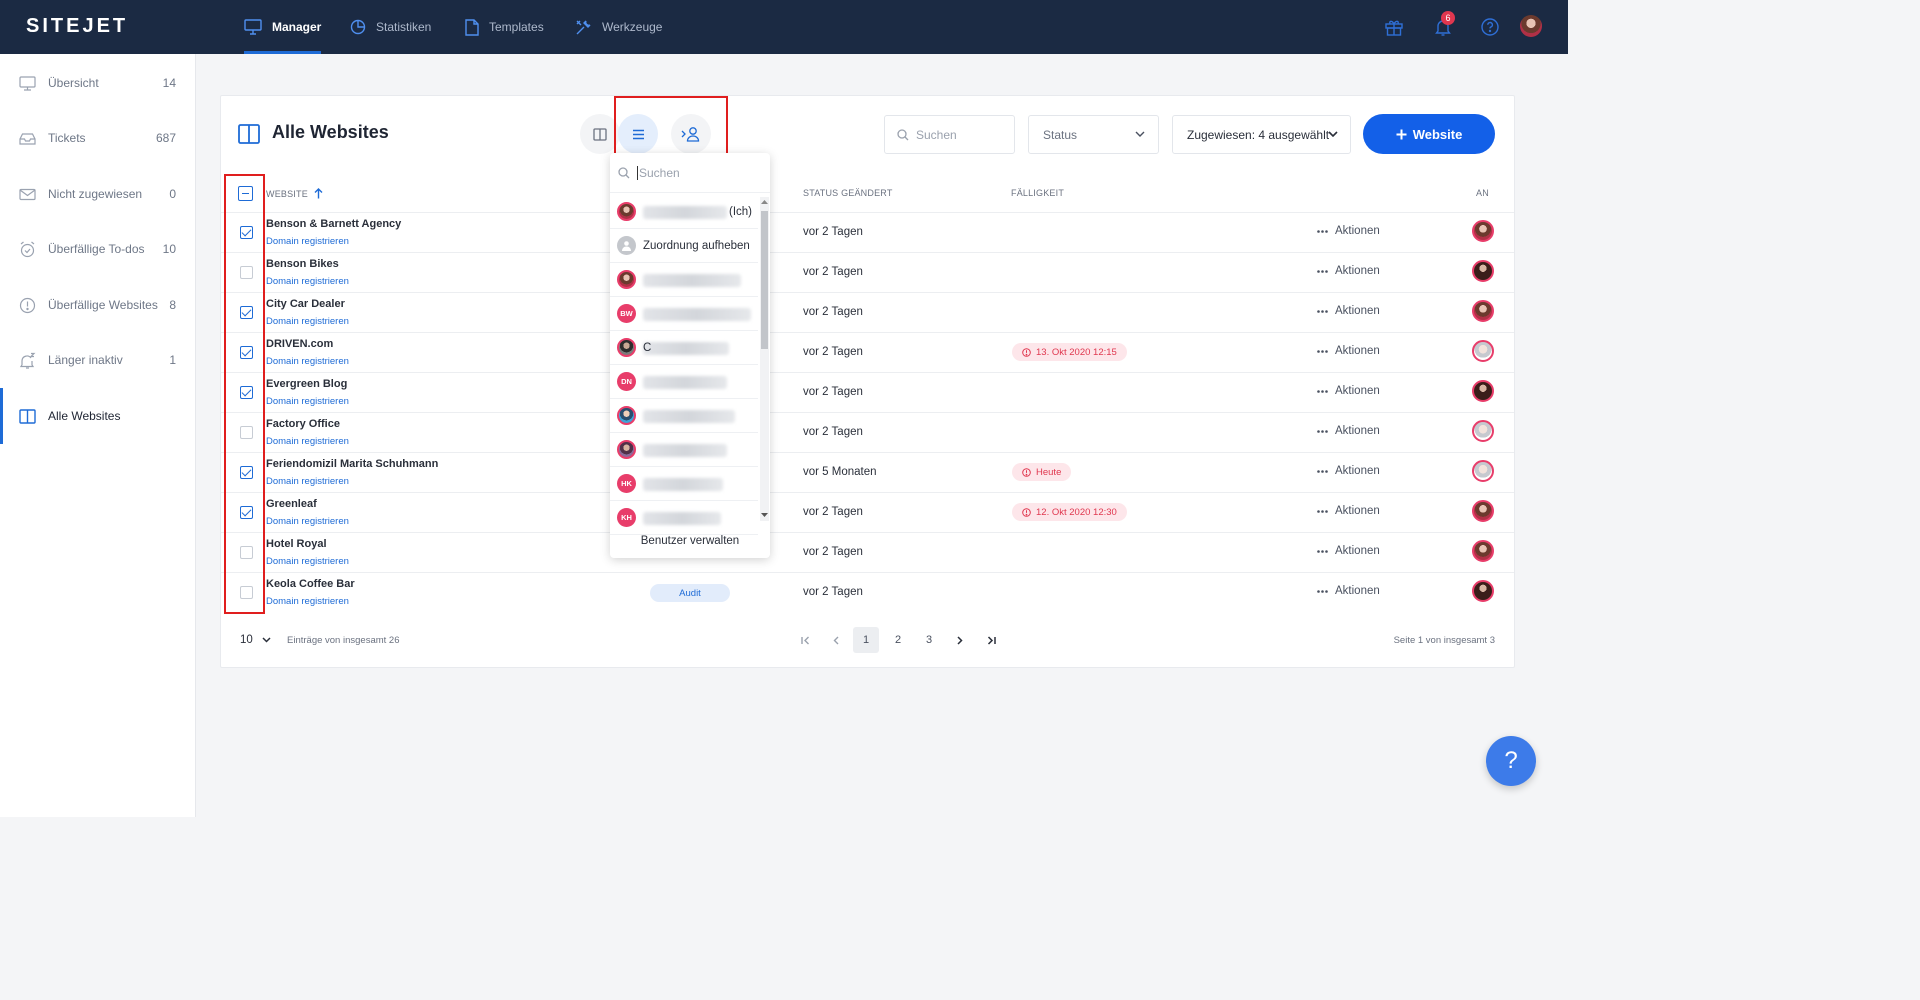  What do you see at coordinates (684, 314) in the screenshot?
I see `dropdown-user-item: BW` at bounding box center [684, 314].